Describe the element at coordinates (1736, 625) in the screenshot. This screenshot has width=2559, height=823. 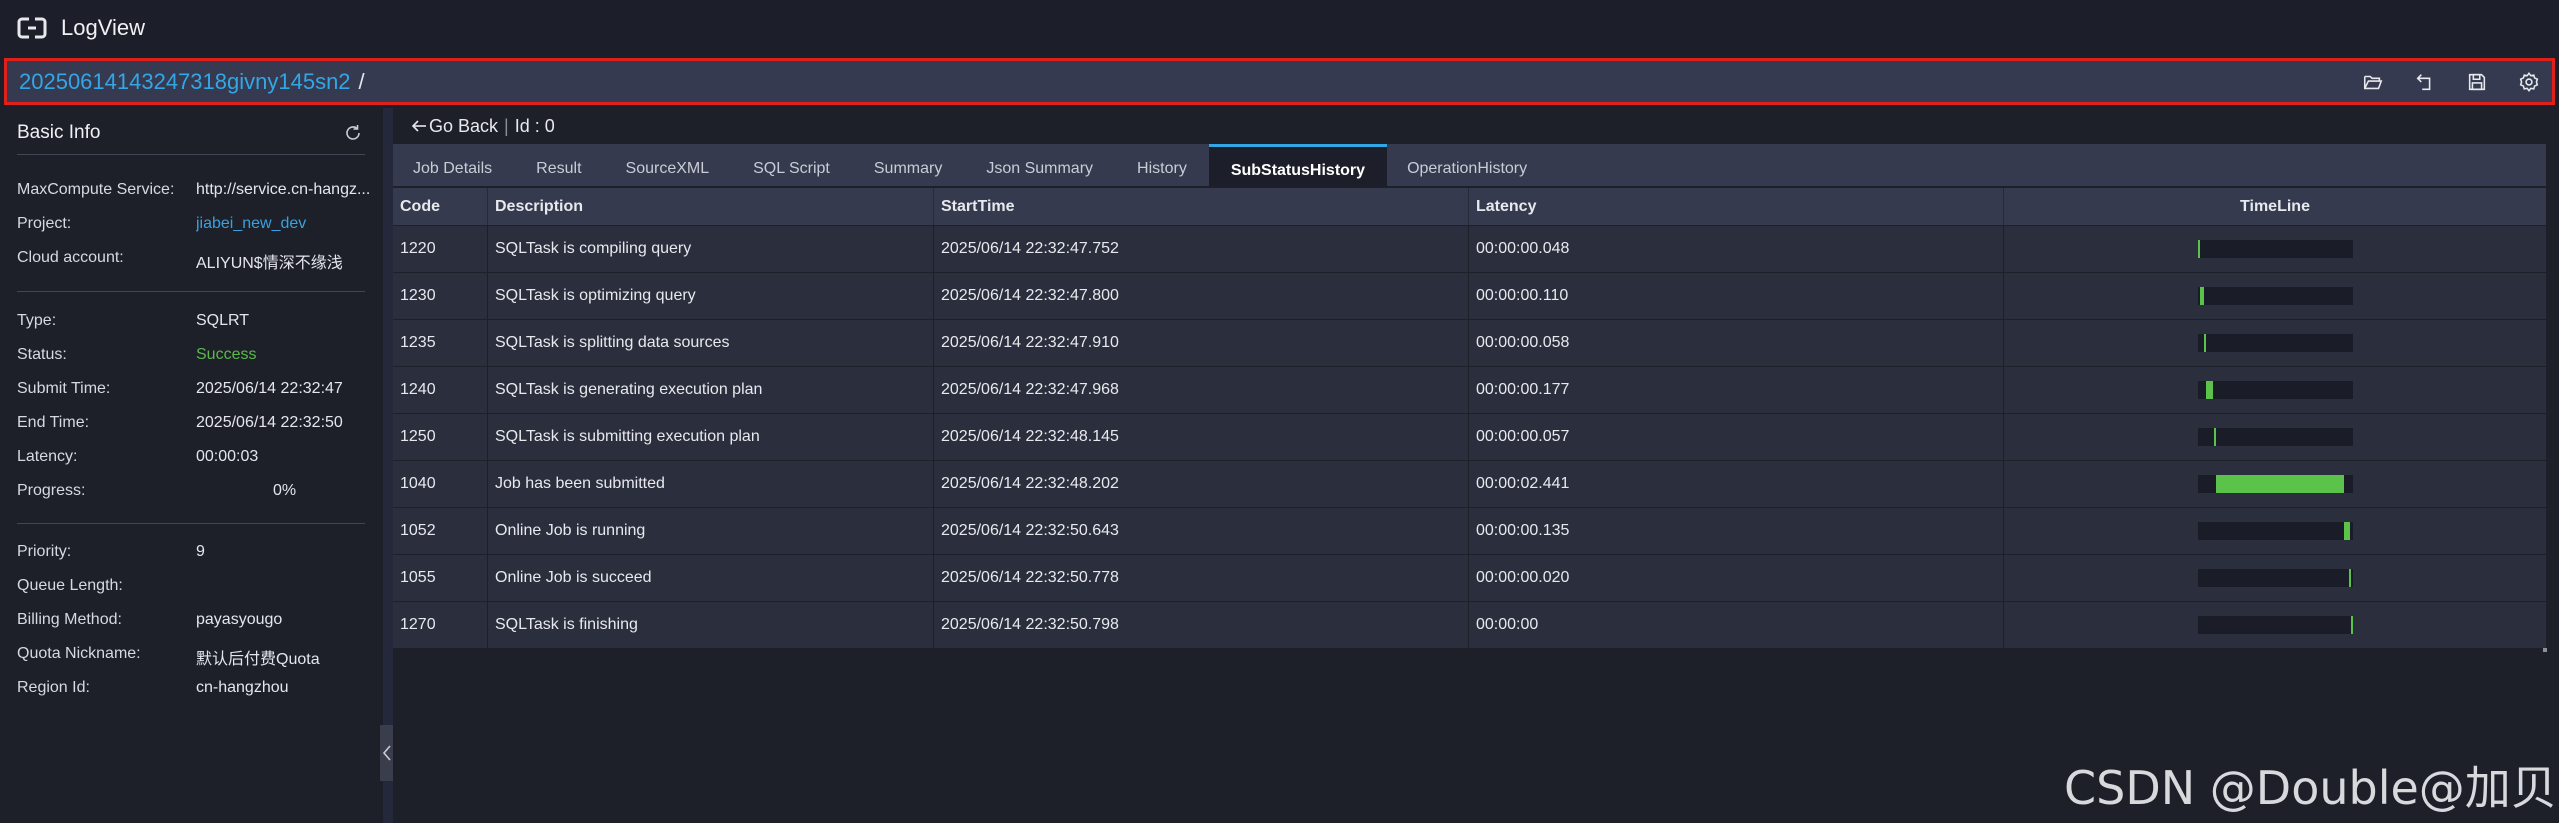
I see `cell-latency: 00:00:00` at that location.